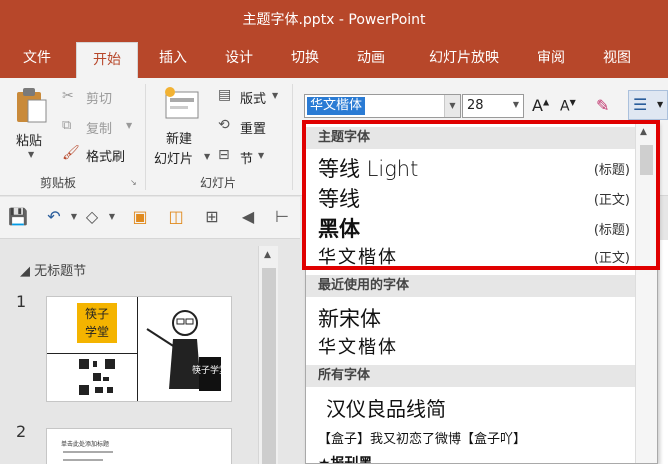 Image resolution: width=668 pixels, height=464 pixels. What do you see at coordinates (540, 105) in the screenshot?
I see `grow-font-icon: A▲` at bounding box center [540, 105].